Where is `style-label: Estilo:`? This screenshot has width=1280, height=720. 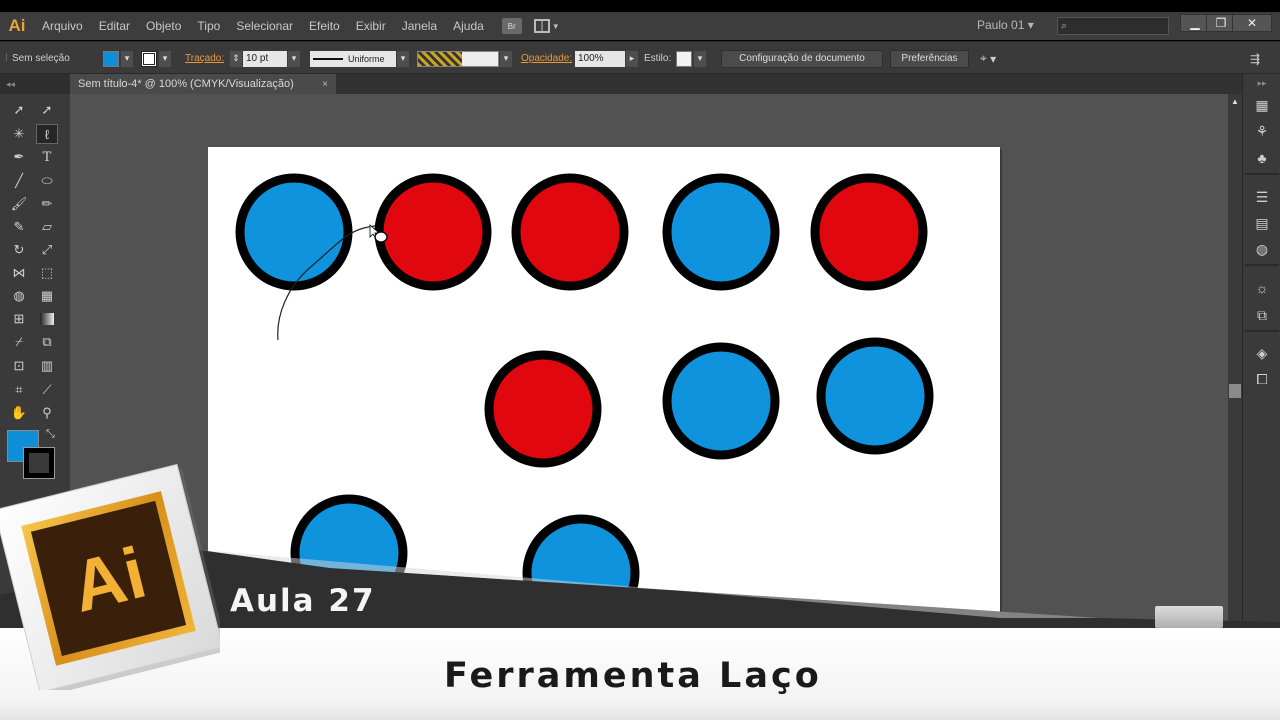 style-label: Estilo: is located at coordinates (658, 58).